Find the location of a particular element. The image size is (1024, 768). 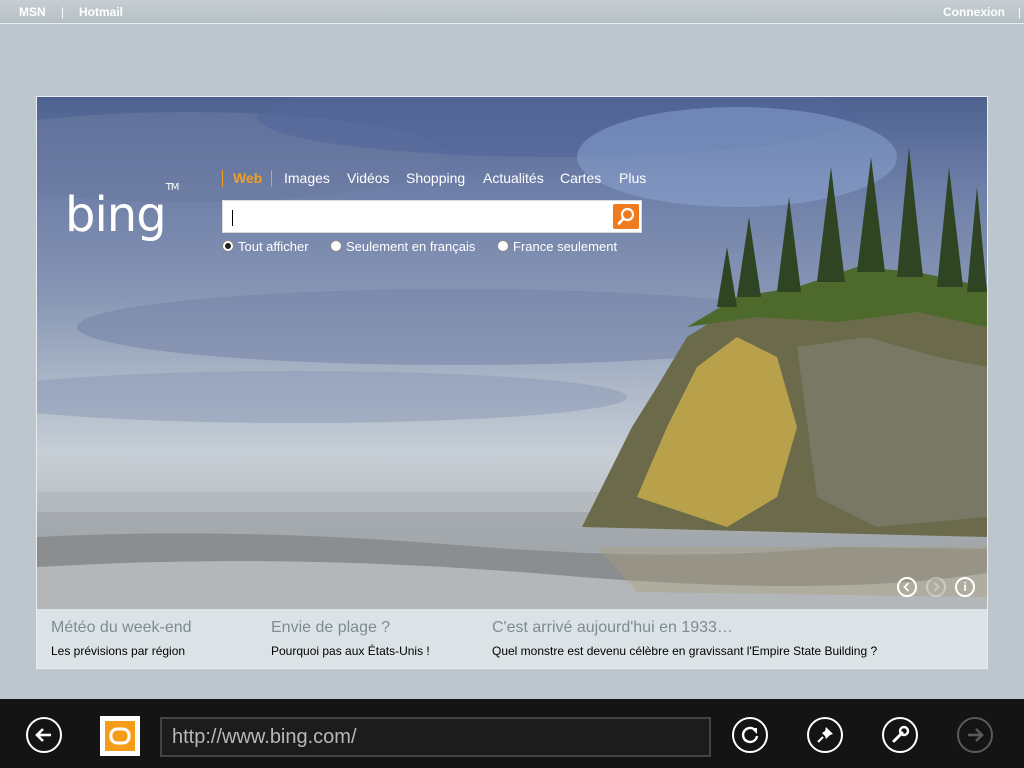

bing-logo: bingTM is located at coordinates (122, 212).